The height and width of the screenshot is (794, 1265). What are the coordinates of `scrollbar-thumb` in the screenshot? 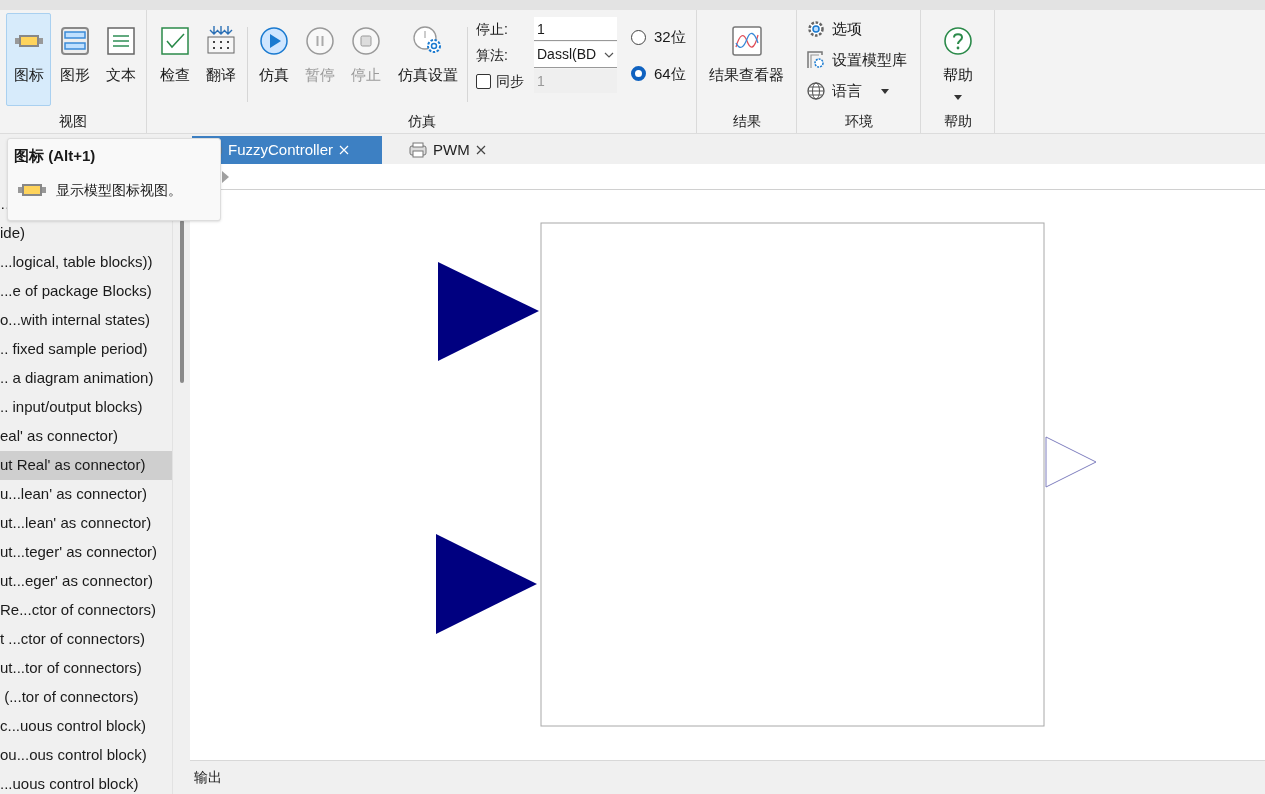 It's located at (182, 301).